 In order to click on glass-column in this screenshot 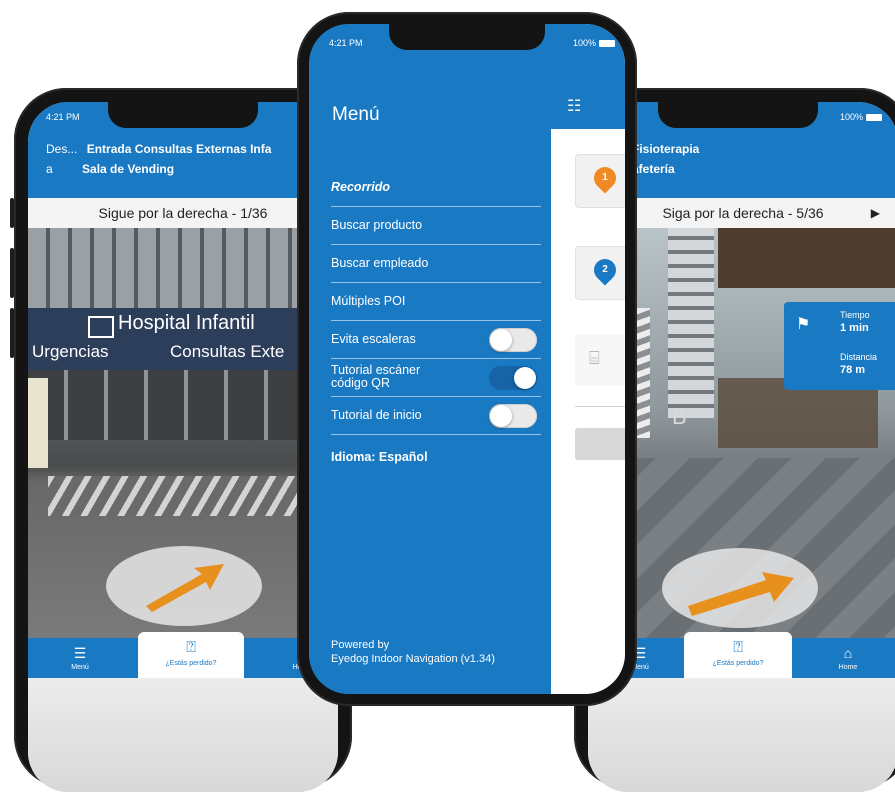, I will do `click(691, 323)`.